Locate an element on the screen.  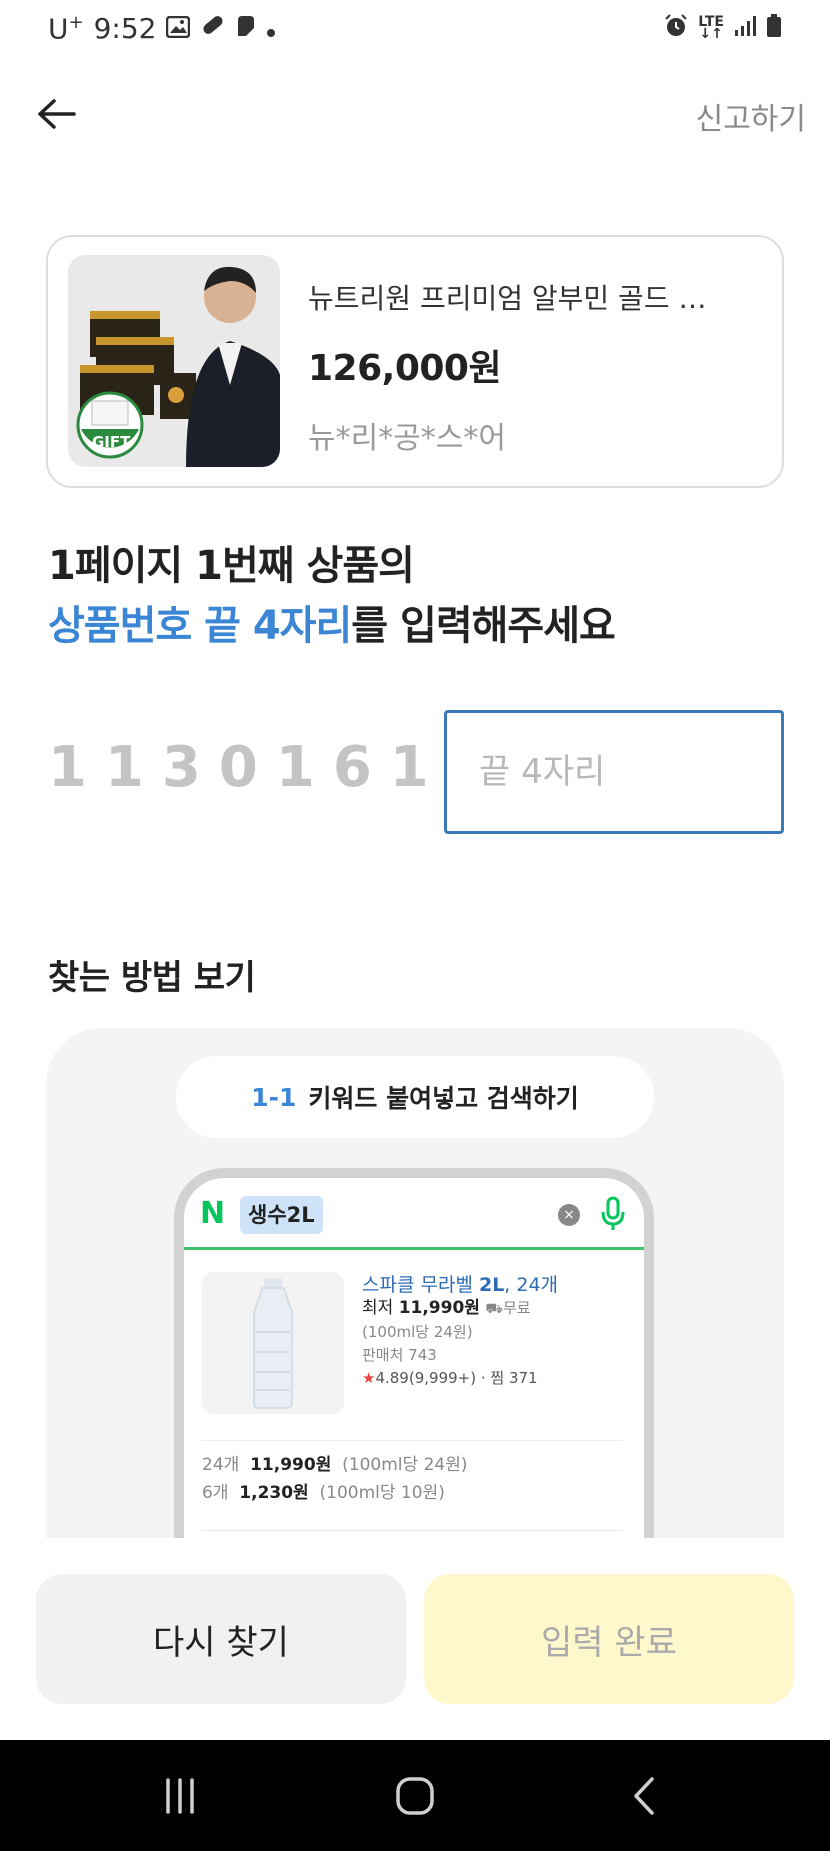
status-time: 9:52 is located at coordinates (125, 29).